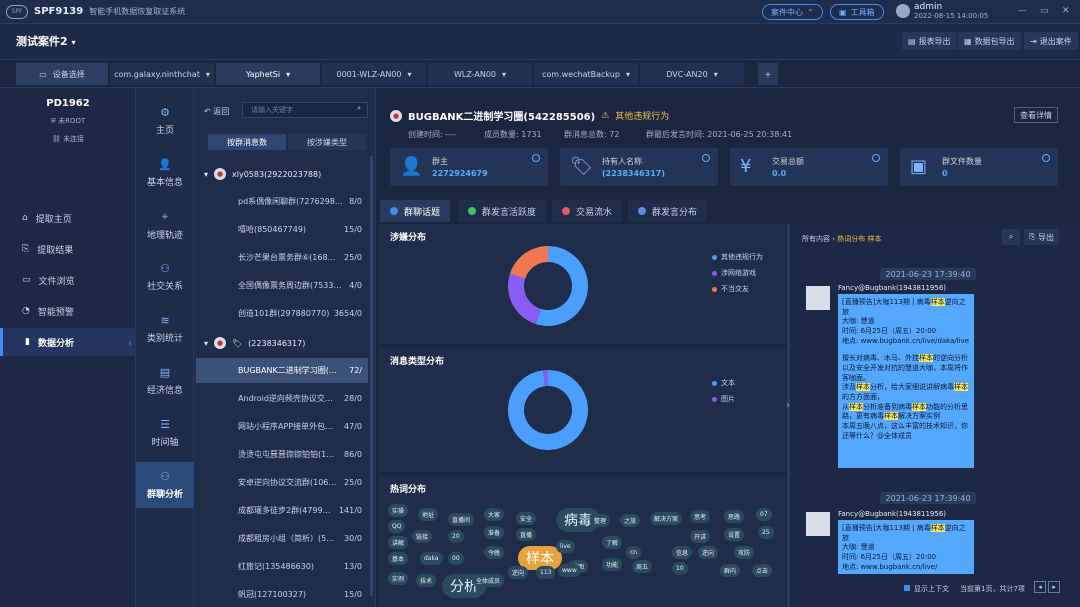 This screenshot has width=1080, height=607. Describe the element at coordinates (565, 546) in the screenshot. I see `hotword-tag: live` at that location.